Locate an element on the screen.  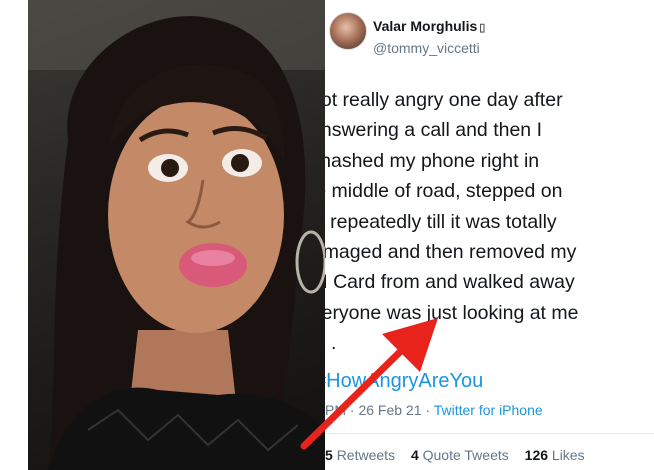
retweets-label: Retweets is located at coordinates (366, 455).